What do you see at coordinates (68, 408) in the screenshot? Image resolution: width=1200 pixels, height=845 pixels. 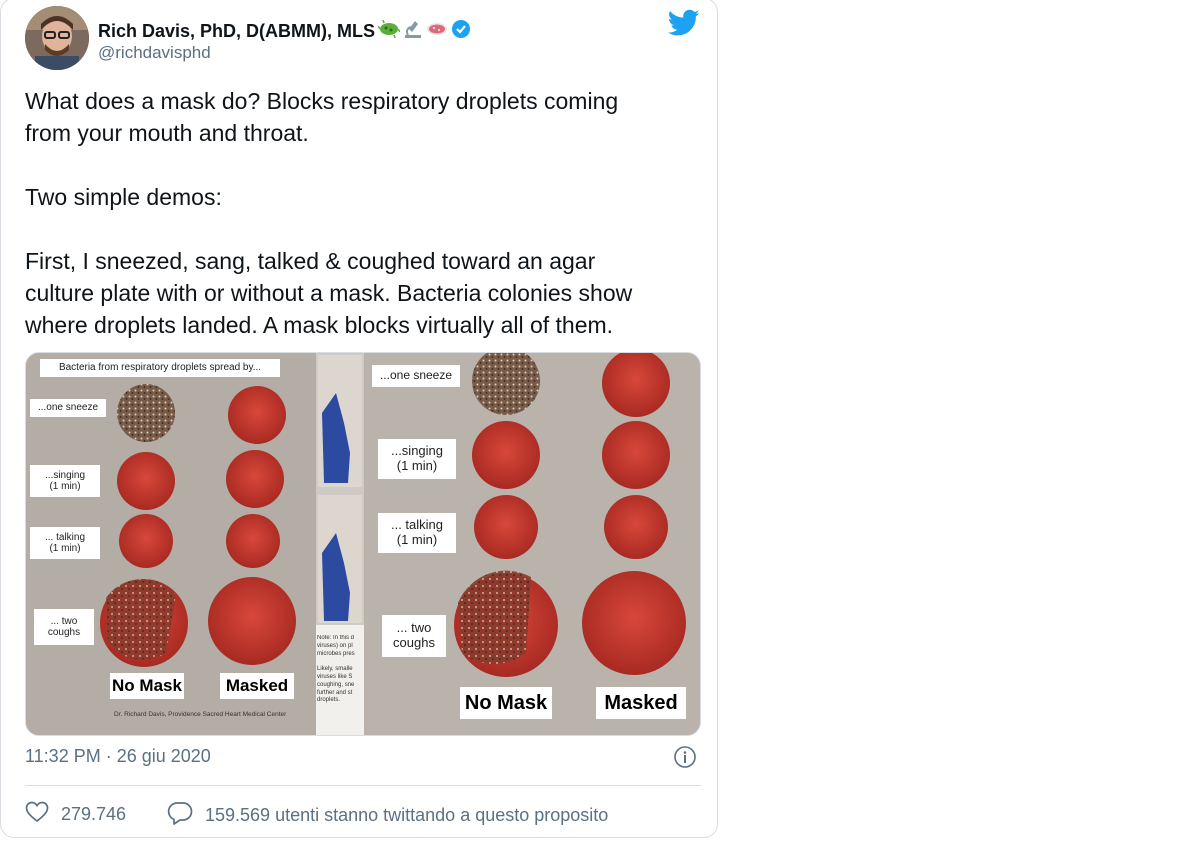 I see `left-row-label: ...one sneeze` at bounding box center [68, 408].